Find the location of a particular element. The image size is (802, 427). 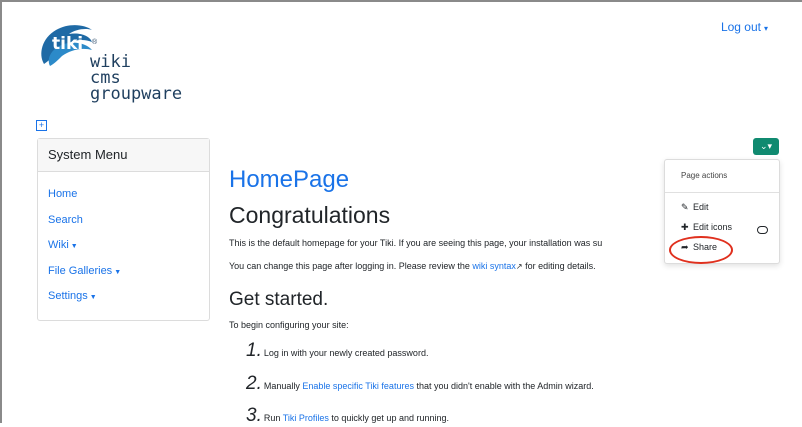

registered-mark: ® is located at coordinates (95, 42).